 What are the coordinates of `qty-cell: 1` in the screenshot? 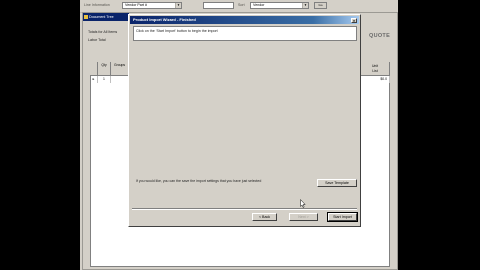 It's located at (104, 79).